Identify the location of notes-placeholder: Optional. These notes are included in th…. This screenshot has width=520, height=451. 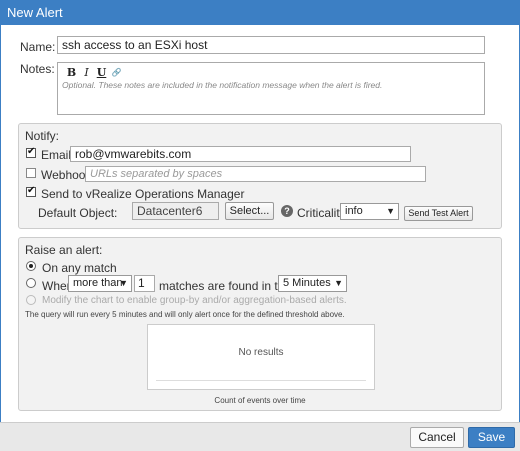
(222, 85).